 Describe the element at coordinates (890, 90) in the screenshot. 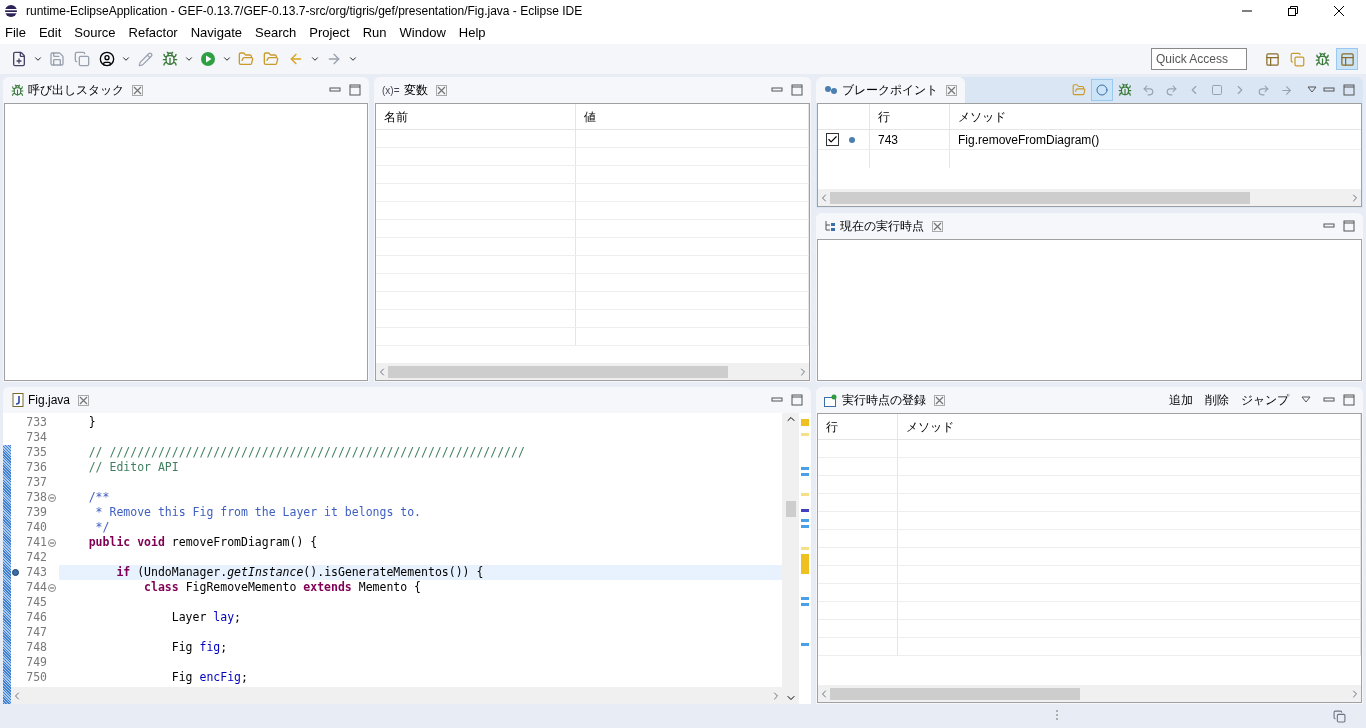

I see `view-tab: ブレークポイント` at that location.